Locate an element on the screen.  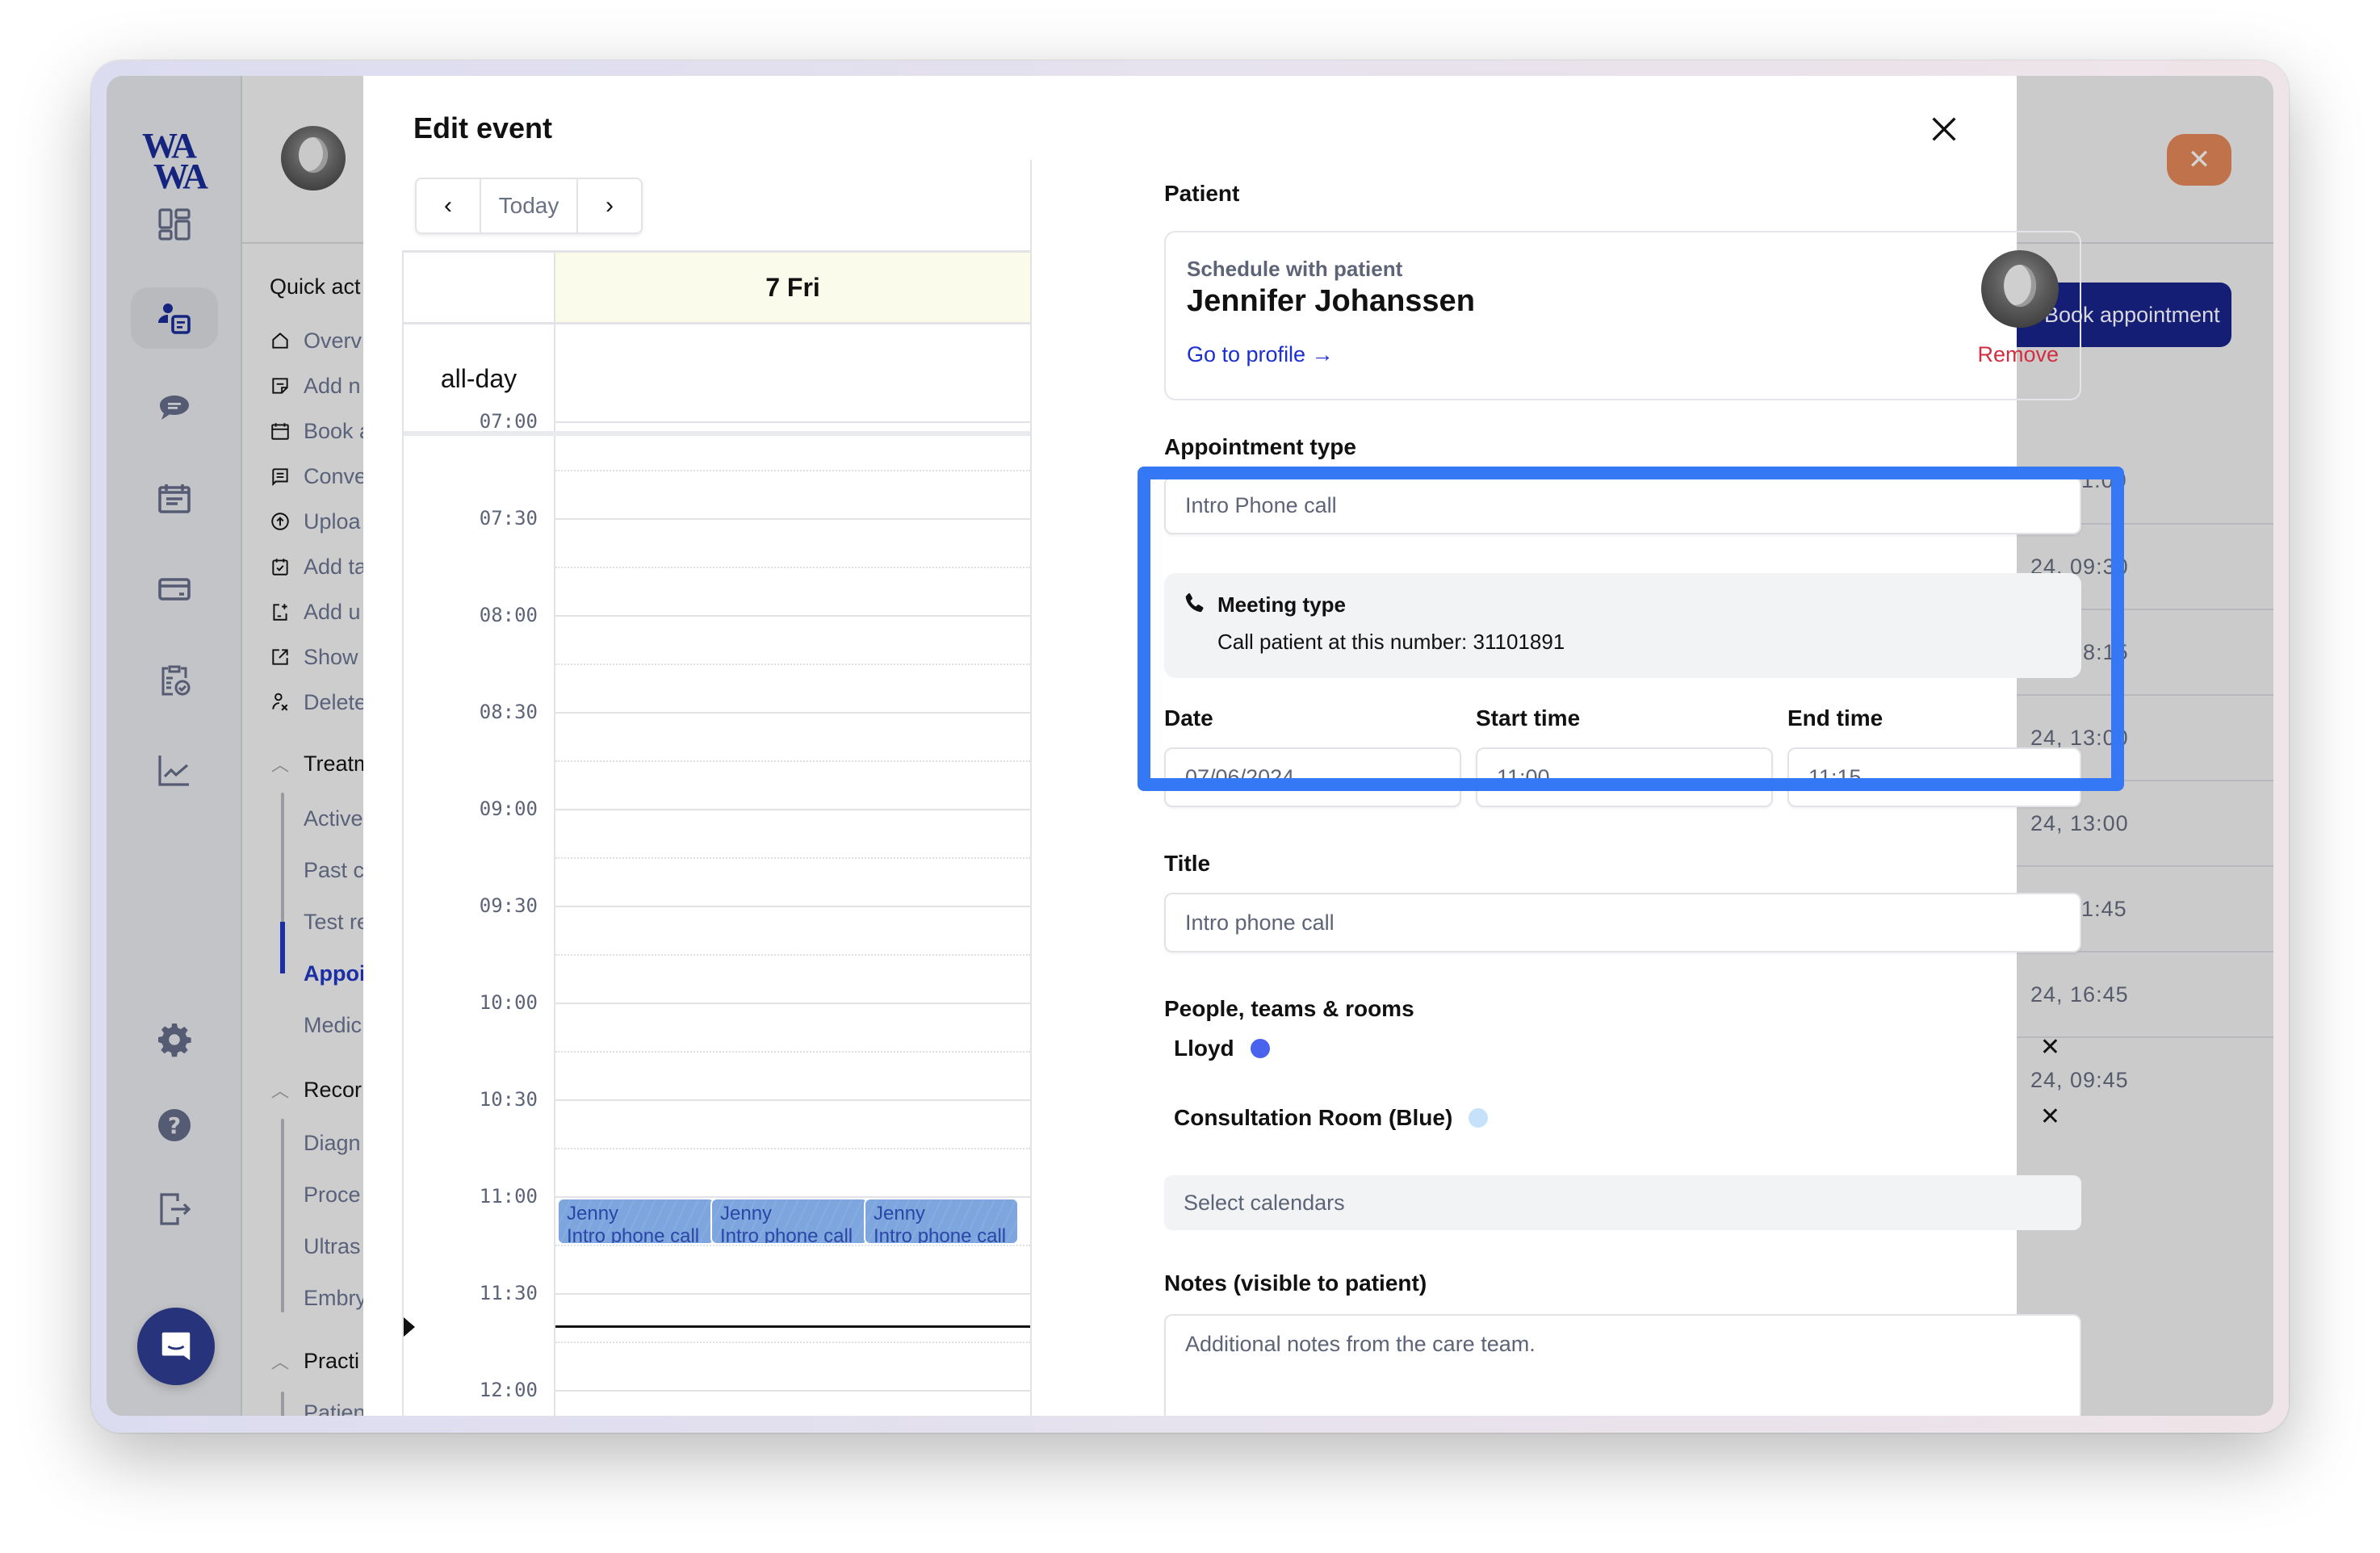
quick-action-add-task: Add ta is located at coordinates (320, 566).